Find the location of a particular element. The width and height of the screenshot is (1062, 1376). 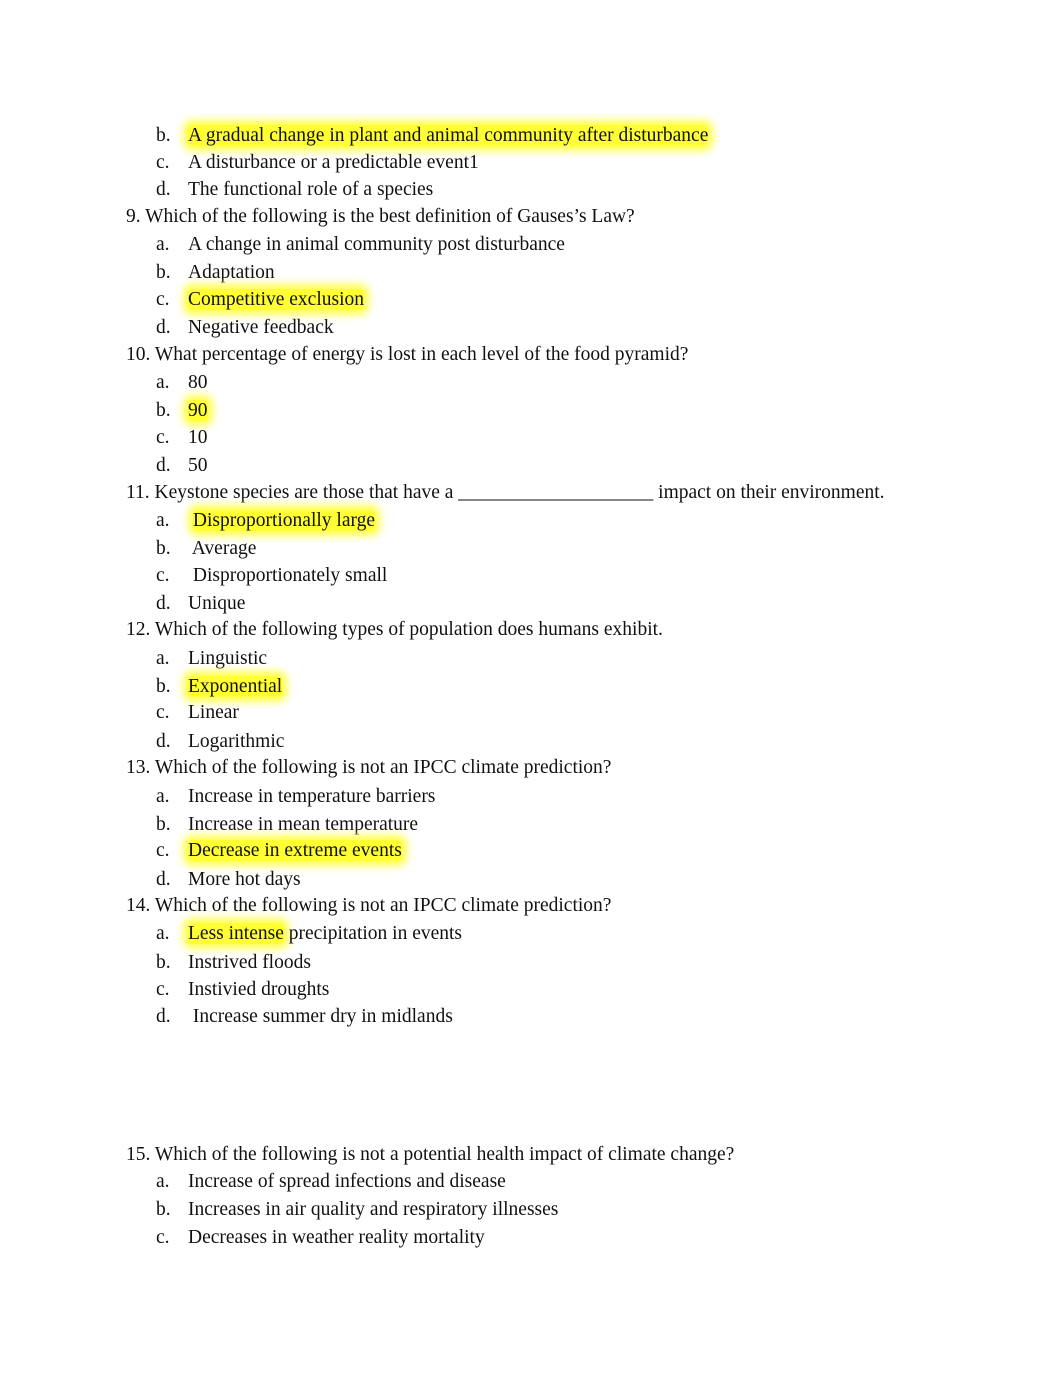

question-number: 10. is located at coordinates (138, 354).